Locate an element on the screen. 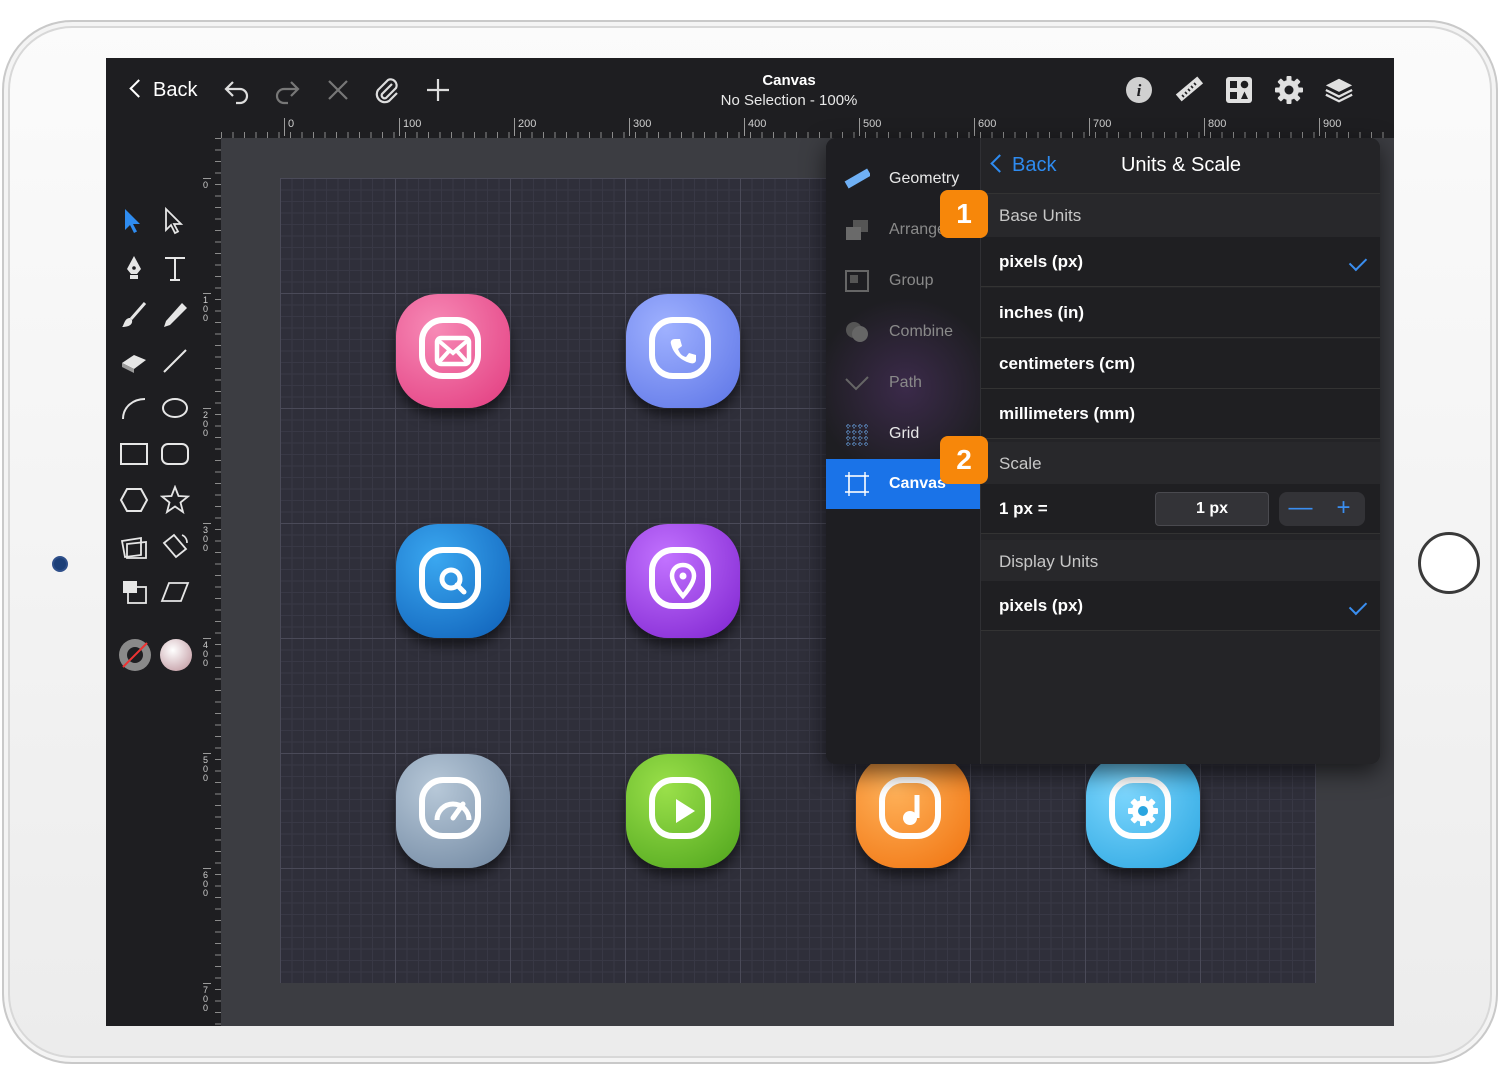 The width and height of the screenshot is (1500, 1084). side-item-label: Canvas is located at coordinates (917, 483).